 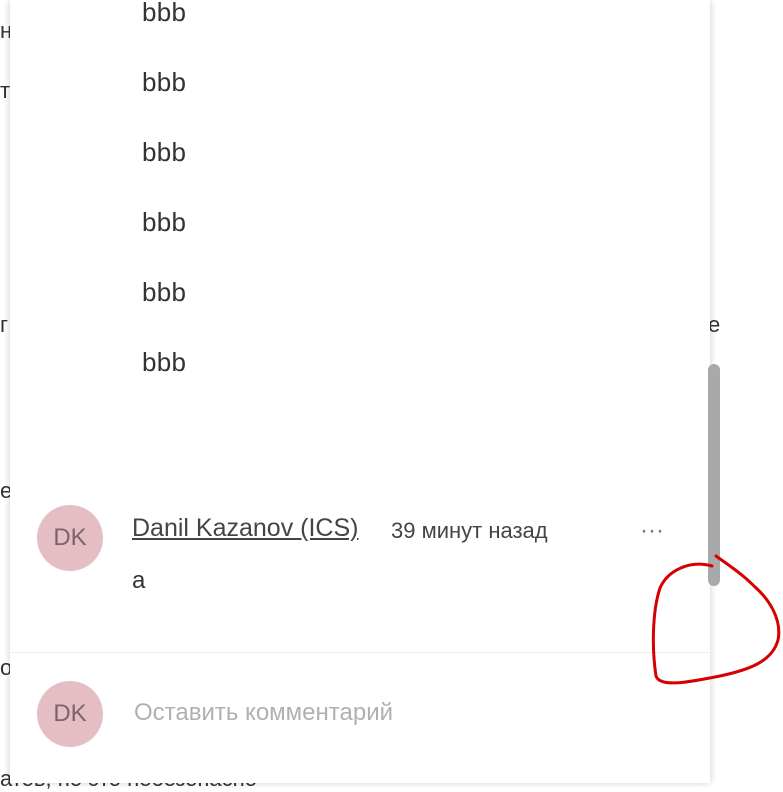 I want to click on avatar: DK, so click(x=70, y=538).